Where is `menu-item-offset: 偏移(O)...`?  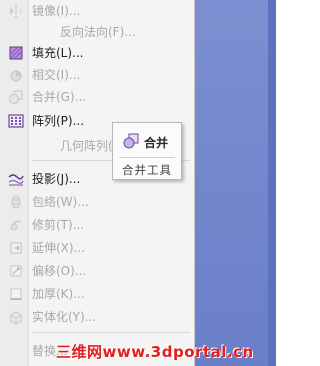 menu-item-offset: 偏移(O)... is located at coordinates (97, 271).